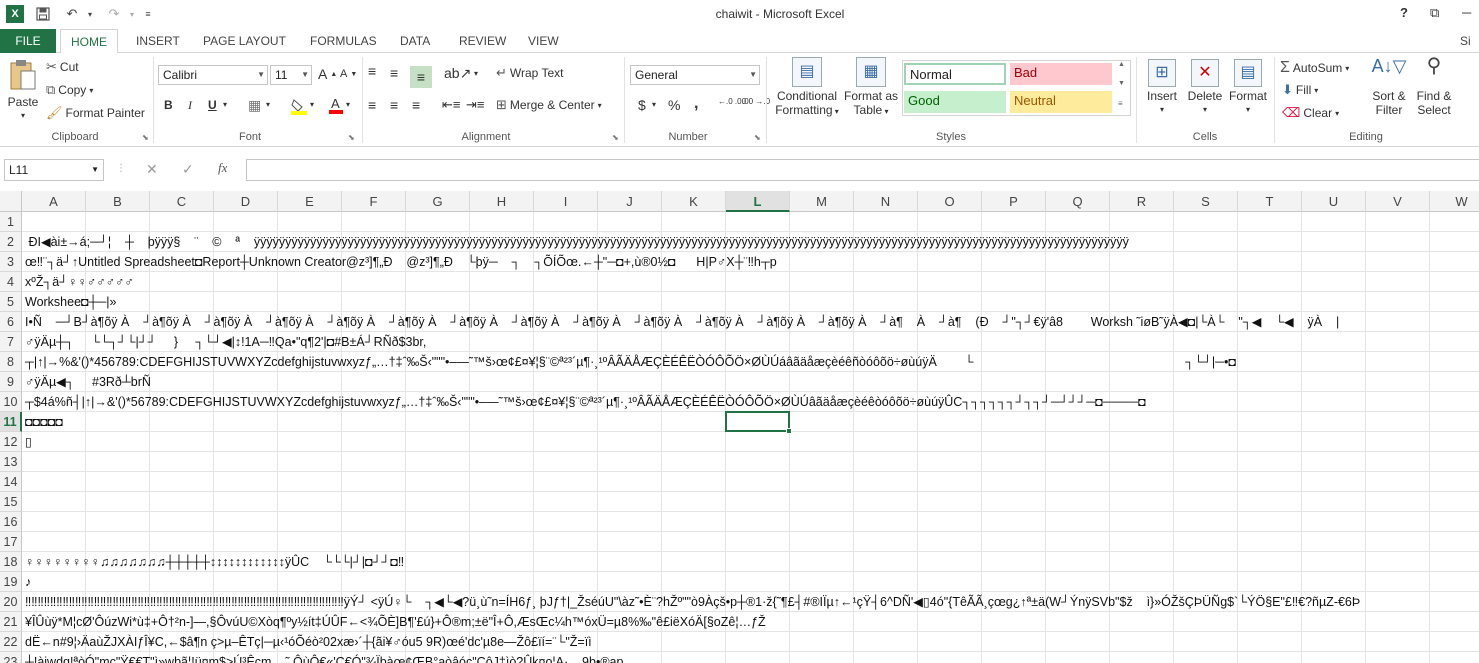  Describe the element at coordinates (752, 582) in the screenshot. I see `cell-a19: ♪` at that location.